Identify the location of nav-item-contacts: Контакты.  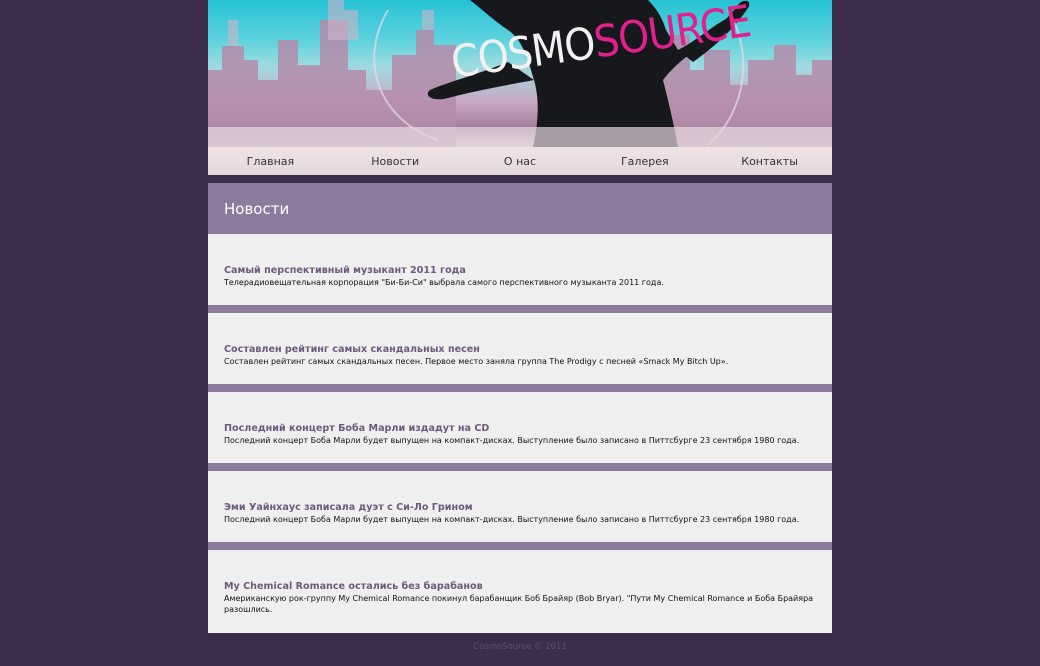
(769, 161).